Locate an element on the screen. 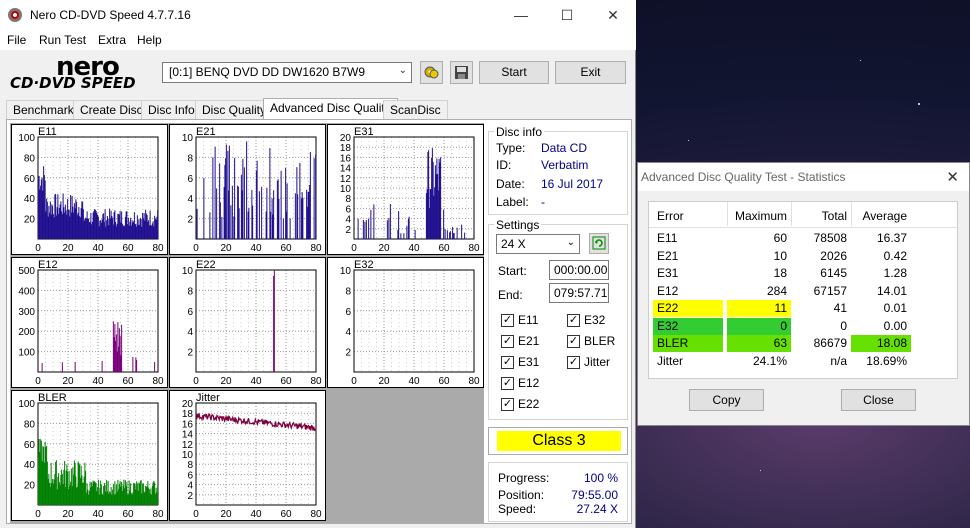 Image resolution: width=970 pixels, height=528 pixels. chart-title: E31 is located at coordinates (364, 132).